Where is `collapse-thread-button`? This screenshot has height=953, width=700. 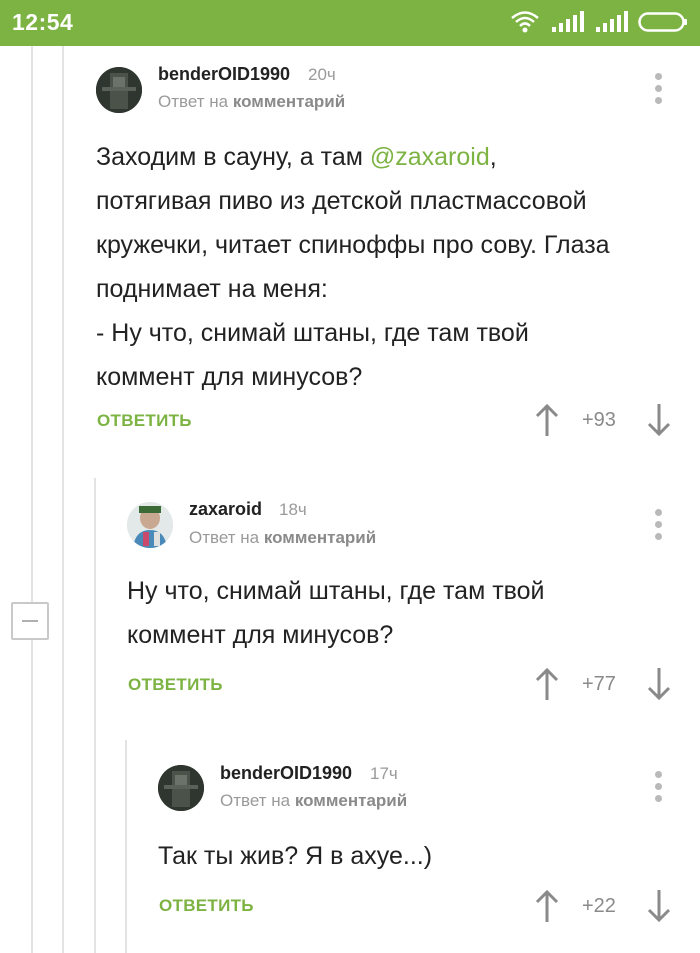
collapse-thread-button is located at coordinates (30, 621).